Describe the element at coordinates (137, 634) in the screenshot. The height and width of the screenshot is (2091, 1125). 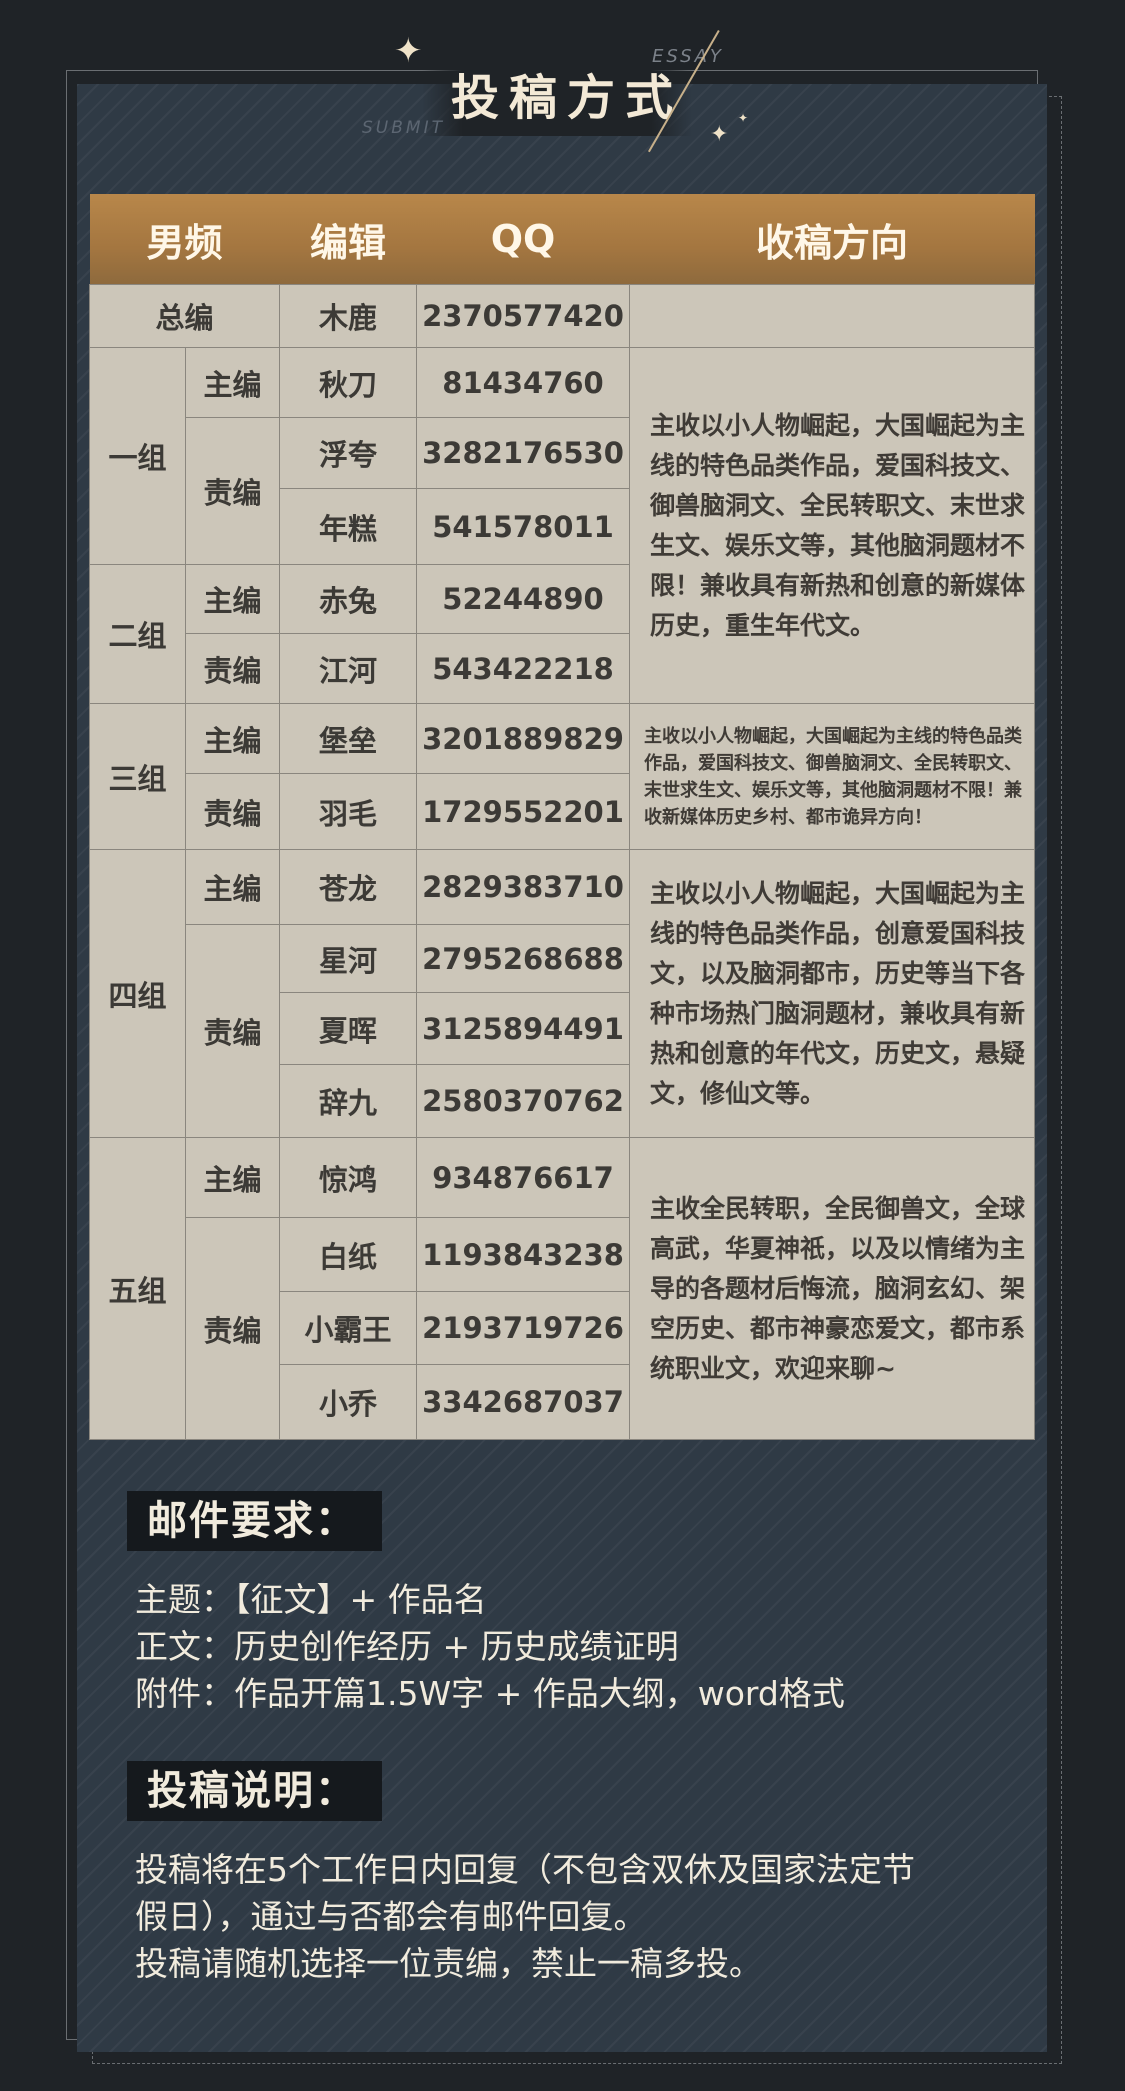
I see `group-name: 二组` at that location.